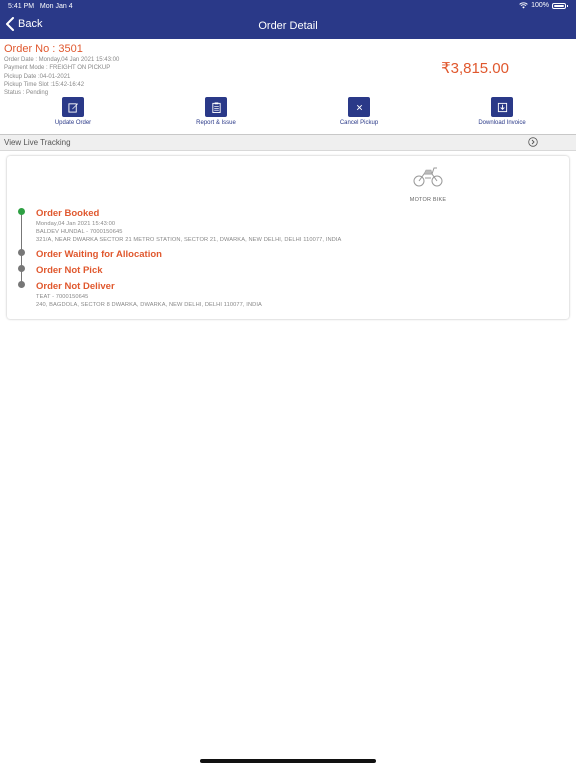  Describe the element at coordinates (57, 68) in the screenshot. I see `payment-mode: Payment Mode : FREIGHT ON PICKUP` at that location.